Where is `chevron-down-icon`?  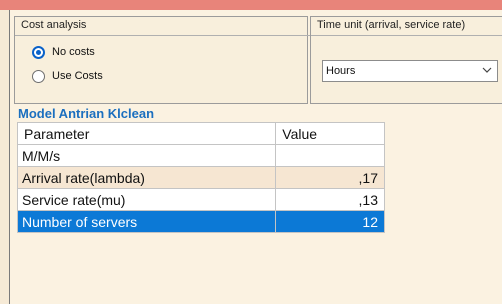 chevron-down-icon is located at coordinates (487, 70).